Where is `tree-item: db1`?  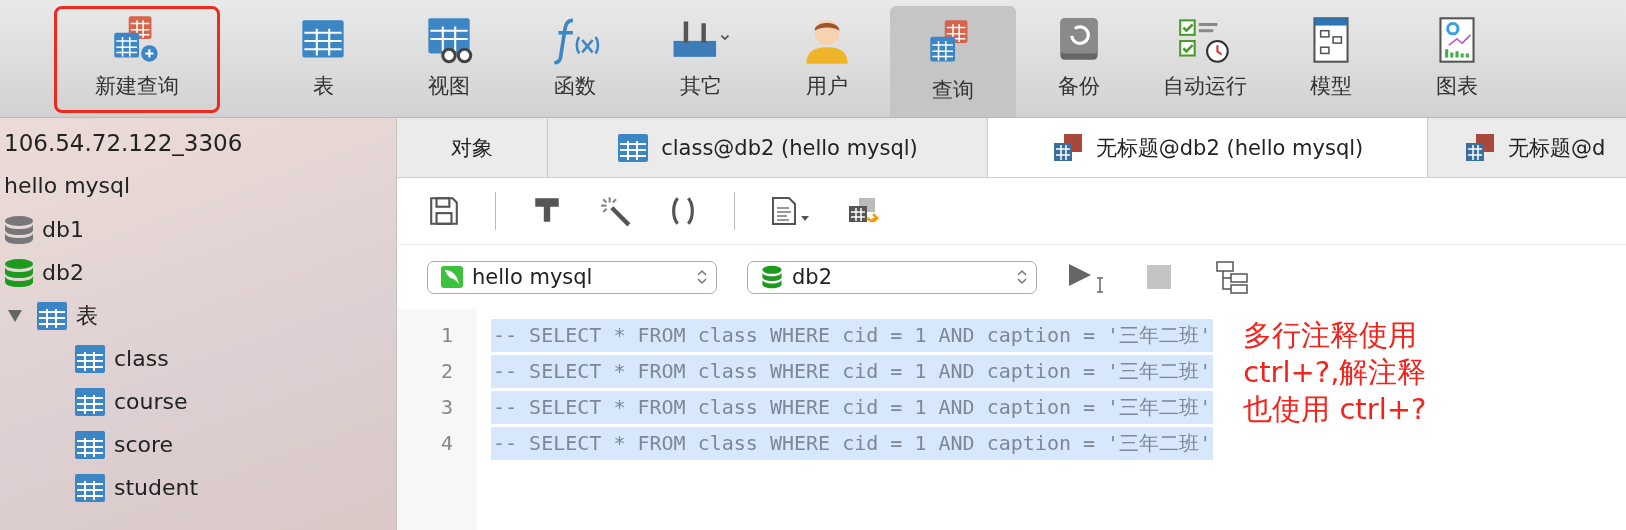
tree-item: db1 is located at coordinates (63, 229).